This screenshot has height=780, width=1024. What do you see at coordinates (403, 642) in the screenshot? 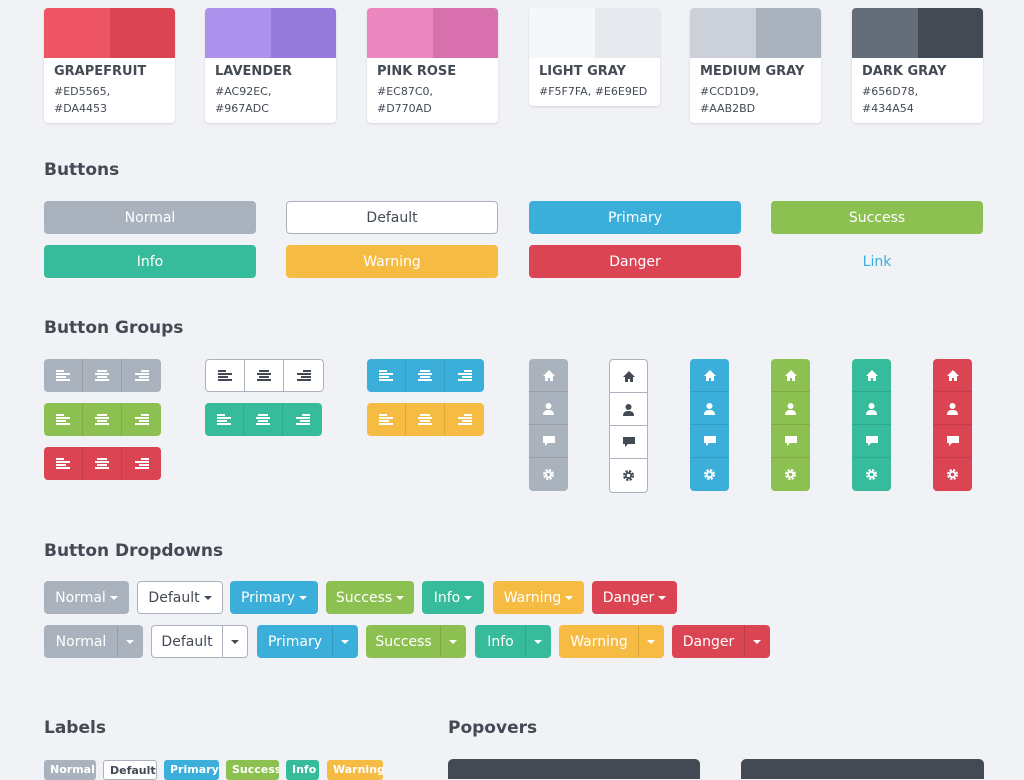
I see `split-button-main: Success` at bounding box center [403, 642].